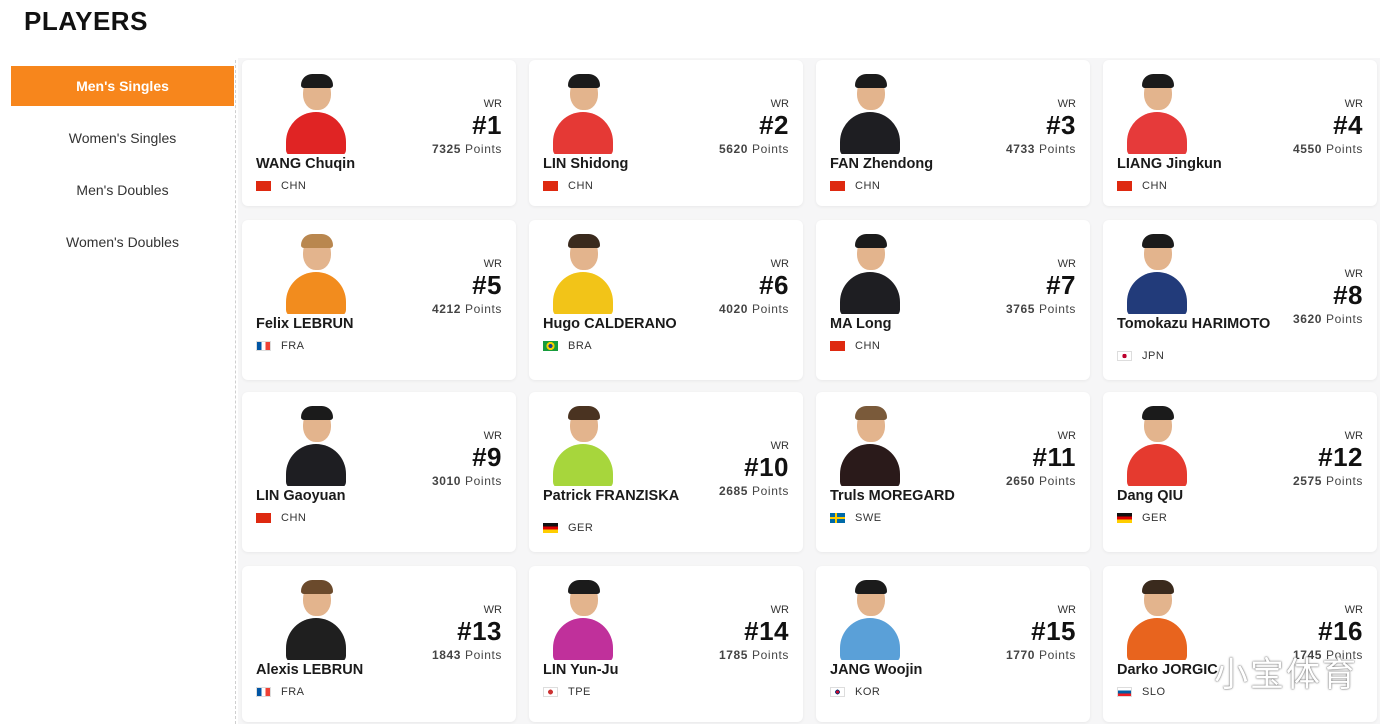 Image resolution: width=1380 pixels, height=724 pixels. I want to click on player-country: SLO, so click(1141, 692).